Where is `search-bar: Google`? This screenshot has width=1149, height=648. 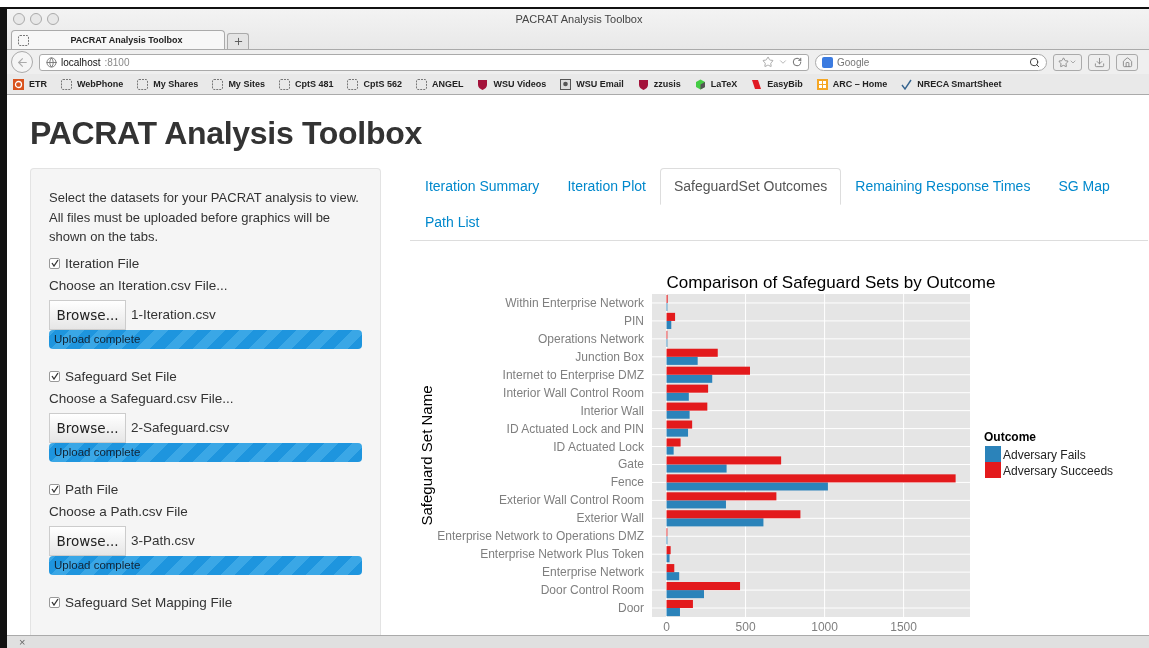
search-bar: Google is located at coordinates (931, 62).